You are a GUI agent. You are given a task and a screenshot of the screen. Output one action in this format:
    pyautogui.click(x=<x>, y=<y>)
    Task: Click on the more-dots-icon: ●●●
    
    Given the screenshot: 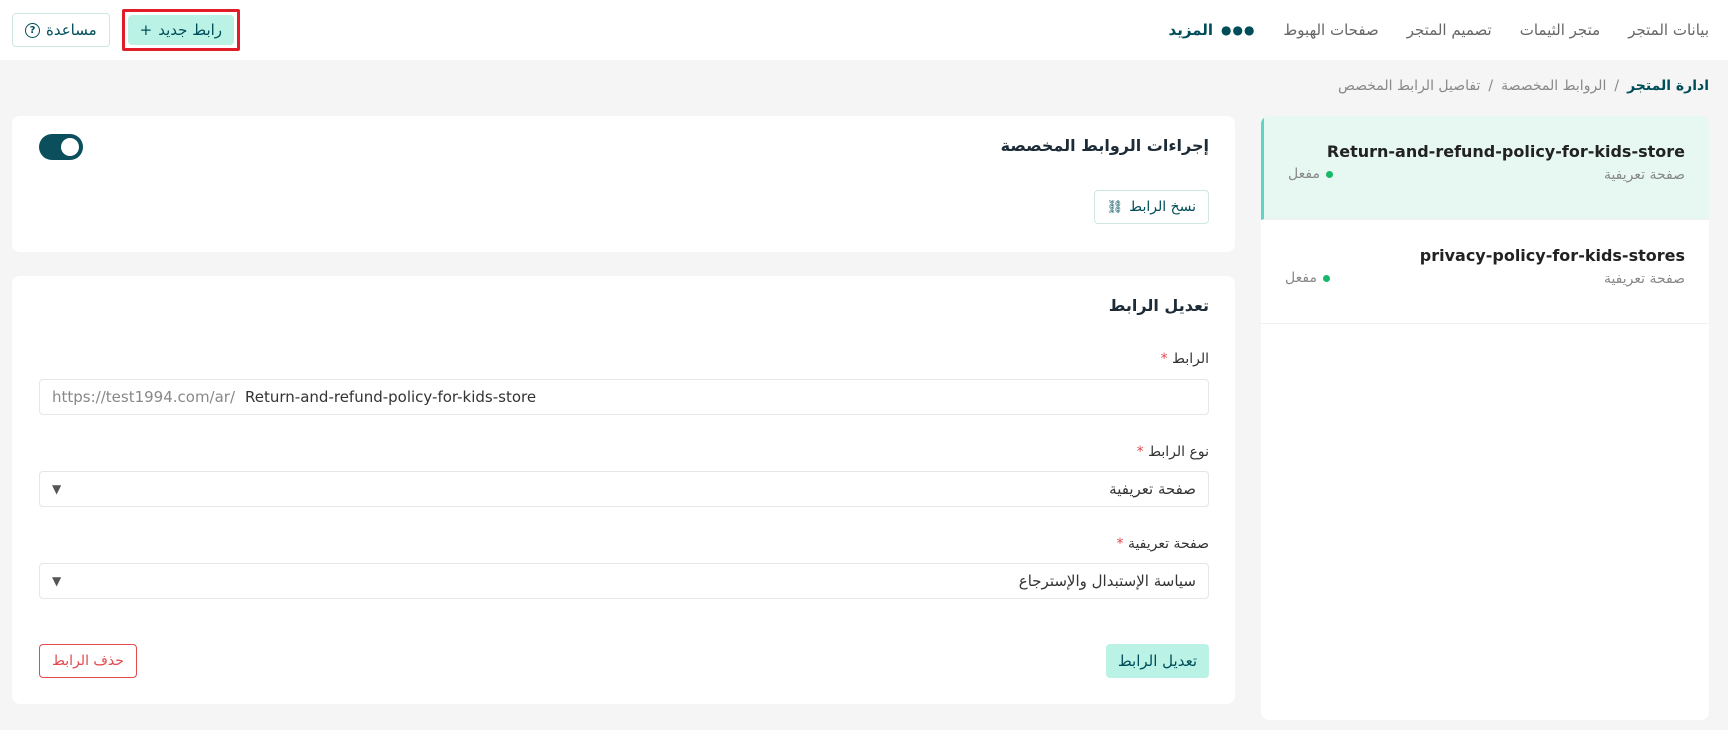 What is the action you would take?
    pyautogui.click(x=1238, y=30)
    